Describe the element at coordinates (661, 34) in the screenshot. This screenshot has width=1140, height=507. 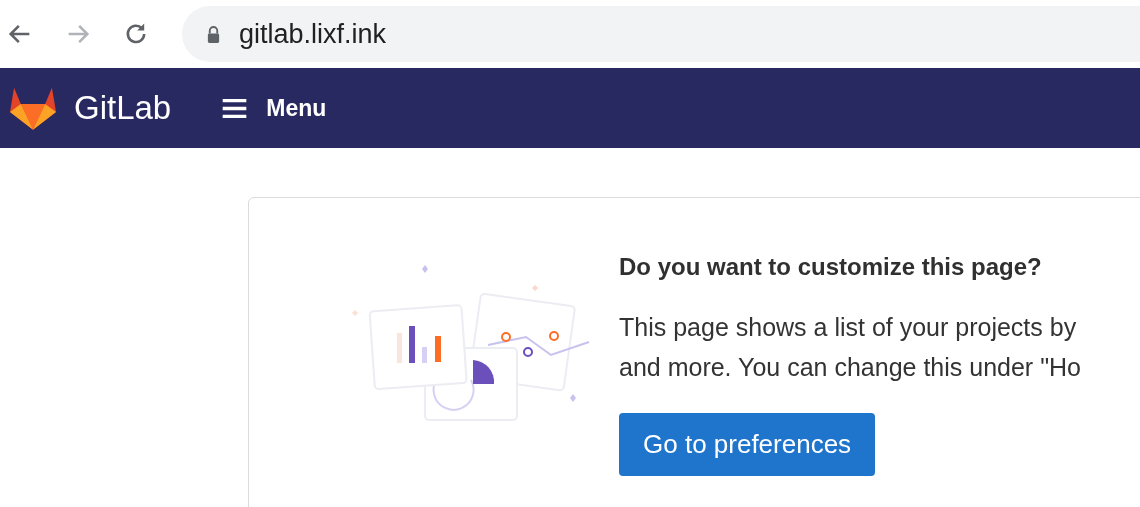
I see `address-bar: gitlab.lixf.ink` at that location.